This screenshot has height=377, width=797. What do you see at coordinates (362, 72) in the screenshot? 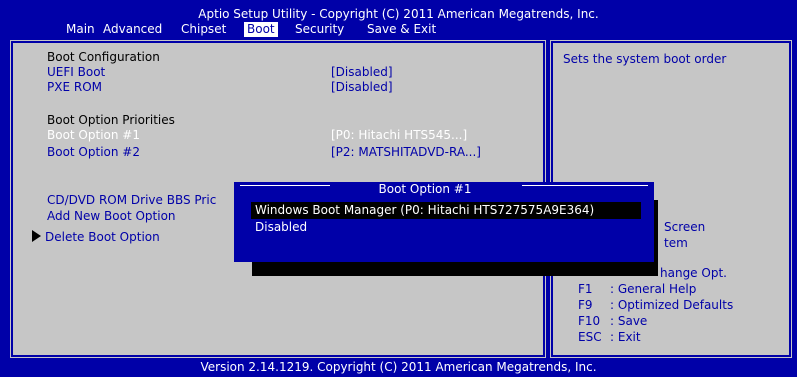
I see `uefi-boot-value: [Disabled]` at bounding box center [362, 72].